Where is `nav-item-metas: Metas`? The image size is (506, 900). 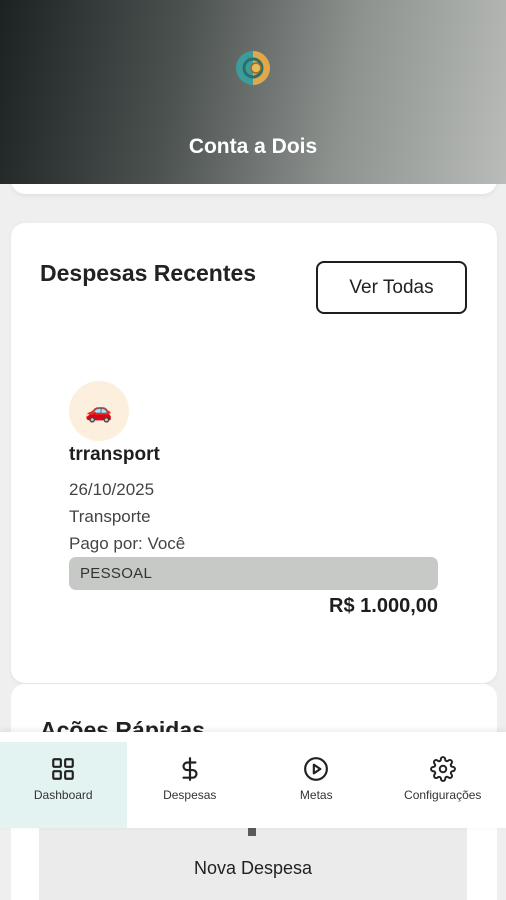 nav-item-metas: Metas is located at coordinates (316, 785).